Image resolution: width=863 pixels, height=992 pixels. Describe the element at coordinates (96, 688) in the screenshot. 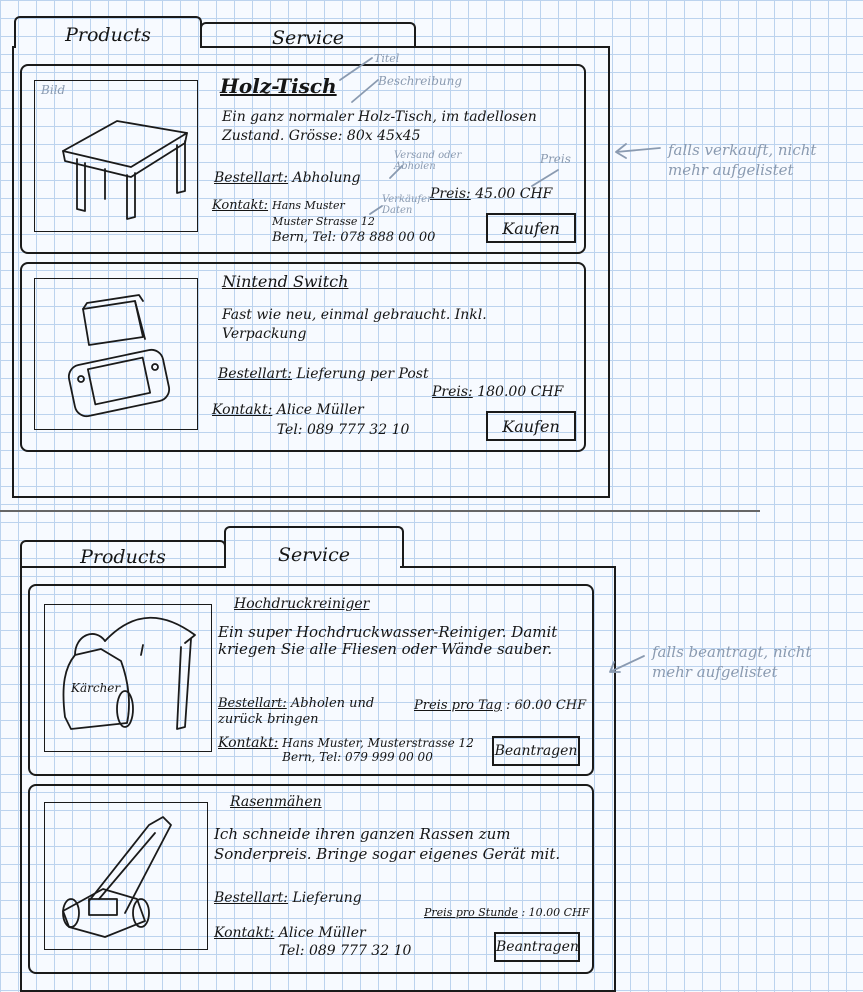

I see `brand-label: Kärcher` at that location.